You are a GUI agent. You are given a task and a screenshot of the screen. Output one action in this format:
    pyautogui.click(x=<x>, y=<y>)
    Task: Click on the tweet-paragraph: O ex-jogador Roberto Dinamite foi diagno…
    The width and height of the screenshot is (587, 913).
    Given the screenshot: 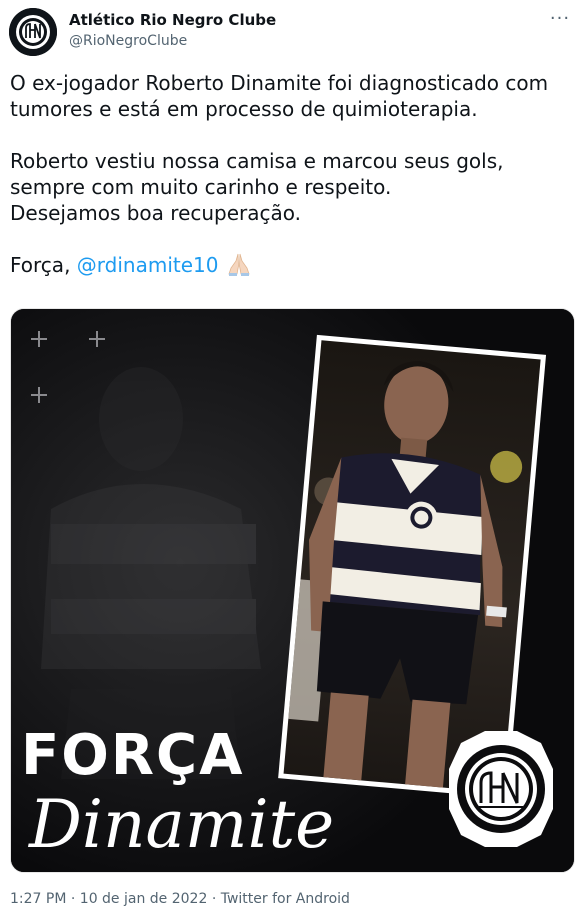 What is the action you would take?
    pyautogui.click(x=279, y=96)
    